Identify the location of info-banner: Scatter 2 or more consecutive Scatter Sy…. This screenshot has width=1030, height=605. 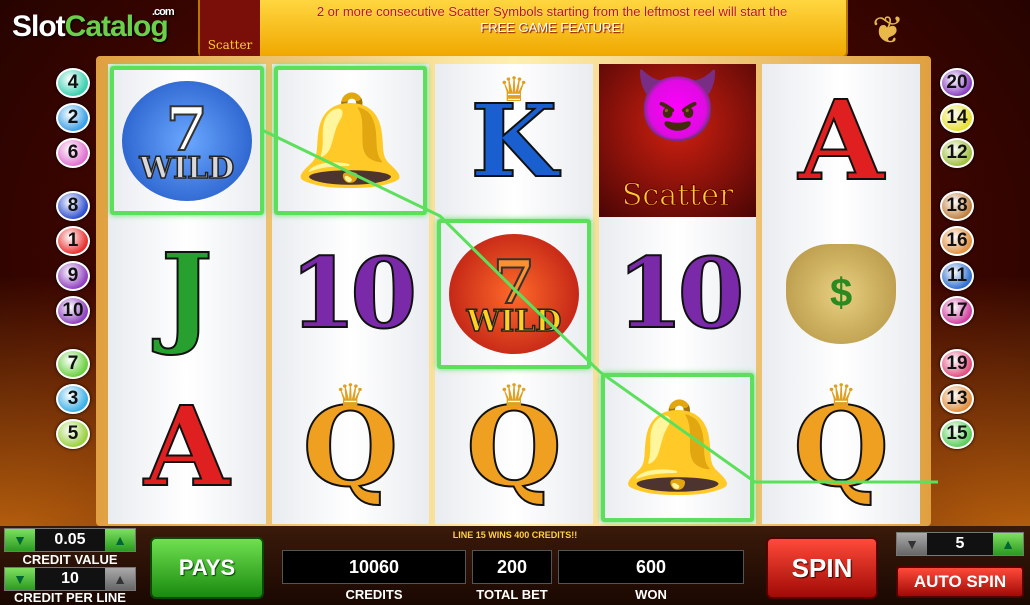
(523, 29).